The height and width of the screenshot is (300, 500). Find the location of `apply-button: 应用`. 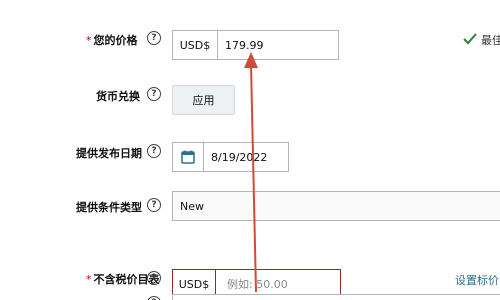

apply-button: 应用 is located at coordinates (203, 100).